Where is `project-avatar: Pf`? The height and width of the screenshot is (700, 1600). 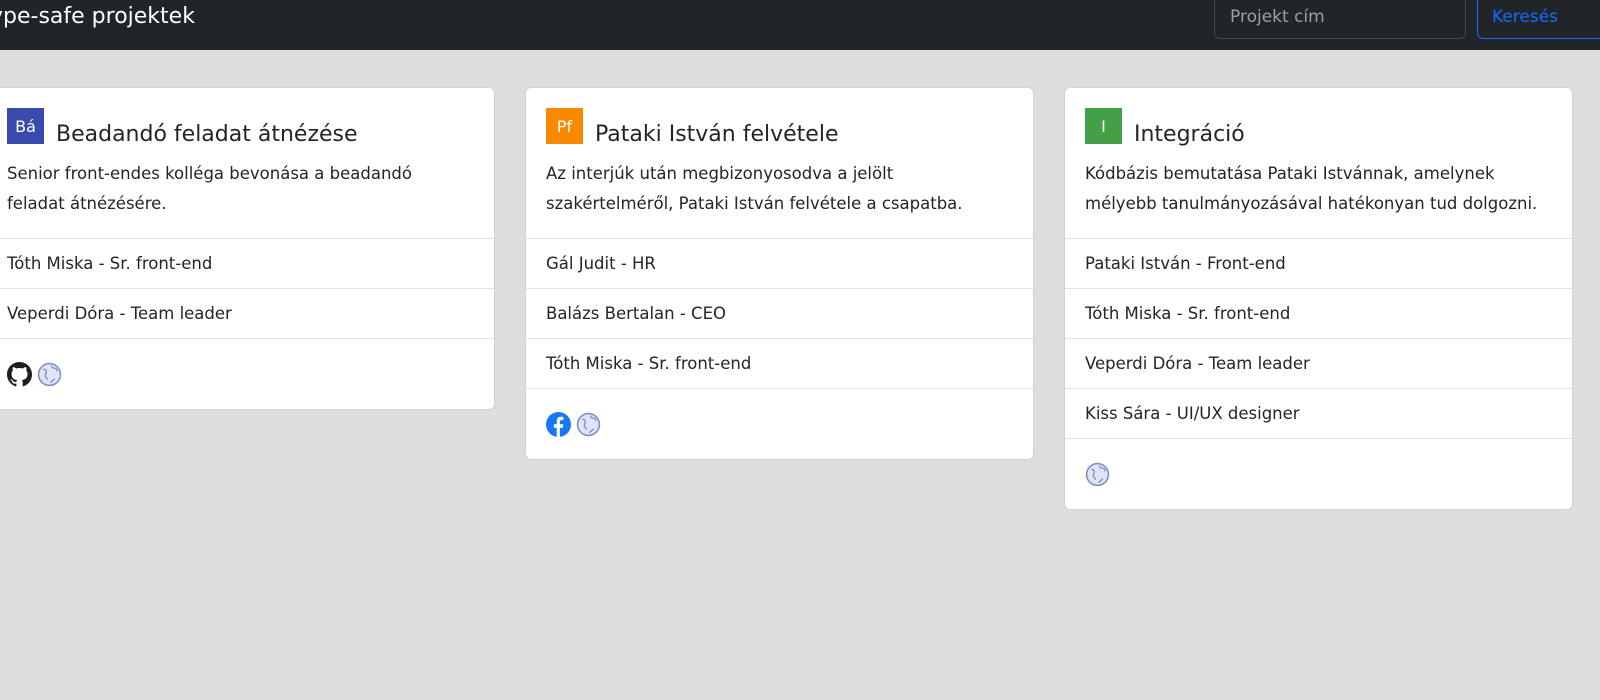 project-avatar: Pf is located at coordinates (564, 126).